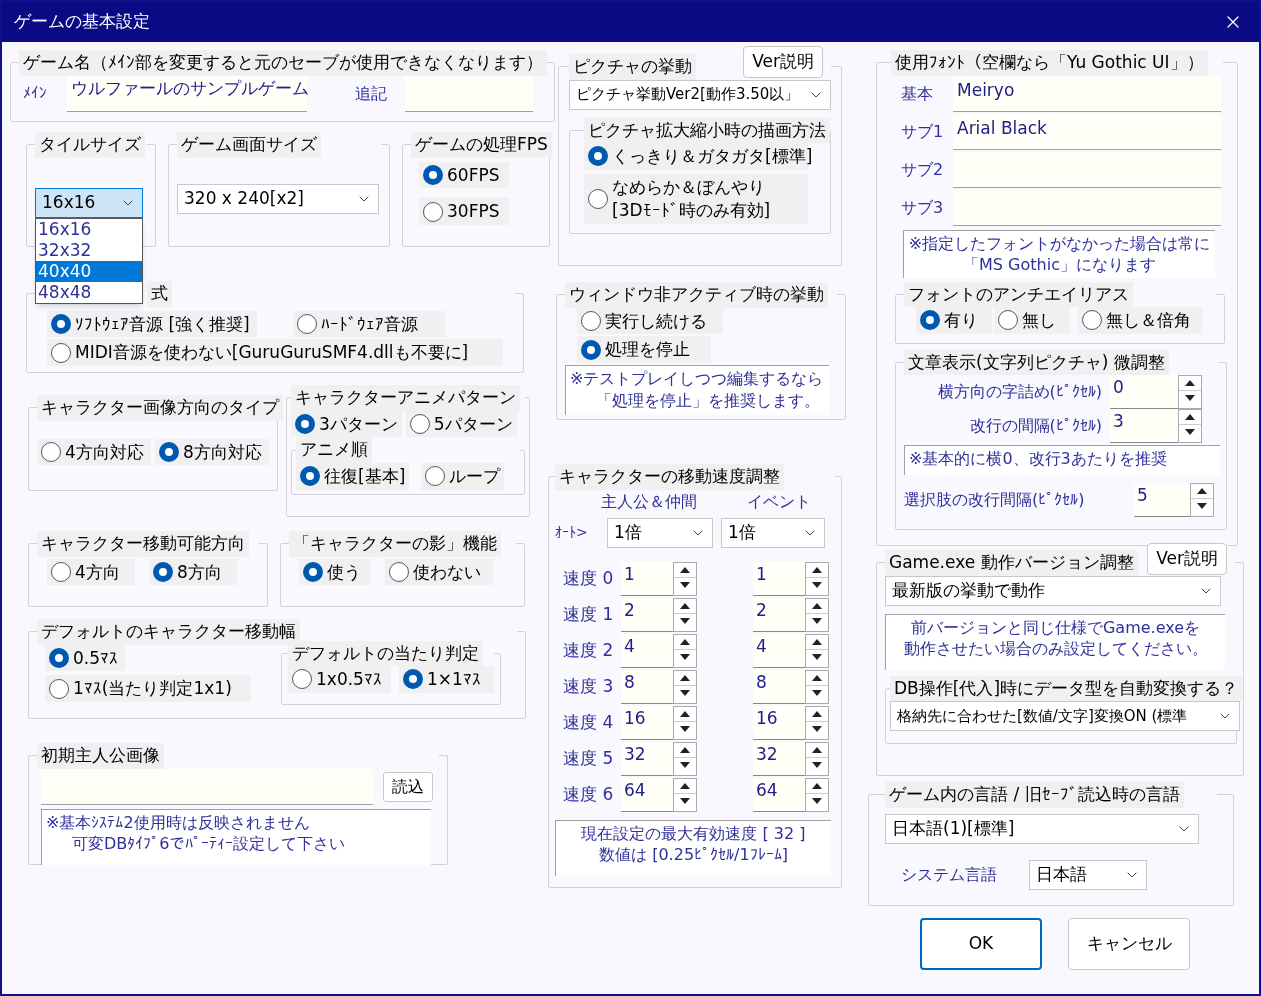 This screenshot has height=996, width=1261. I want to click on dropdown: 格納先に合わせた[数値/文字]変換ON (標準, so click(1065, 716).